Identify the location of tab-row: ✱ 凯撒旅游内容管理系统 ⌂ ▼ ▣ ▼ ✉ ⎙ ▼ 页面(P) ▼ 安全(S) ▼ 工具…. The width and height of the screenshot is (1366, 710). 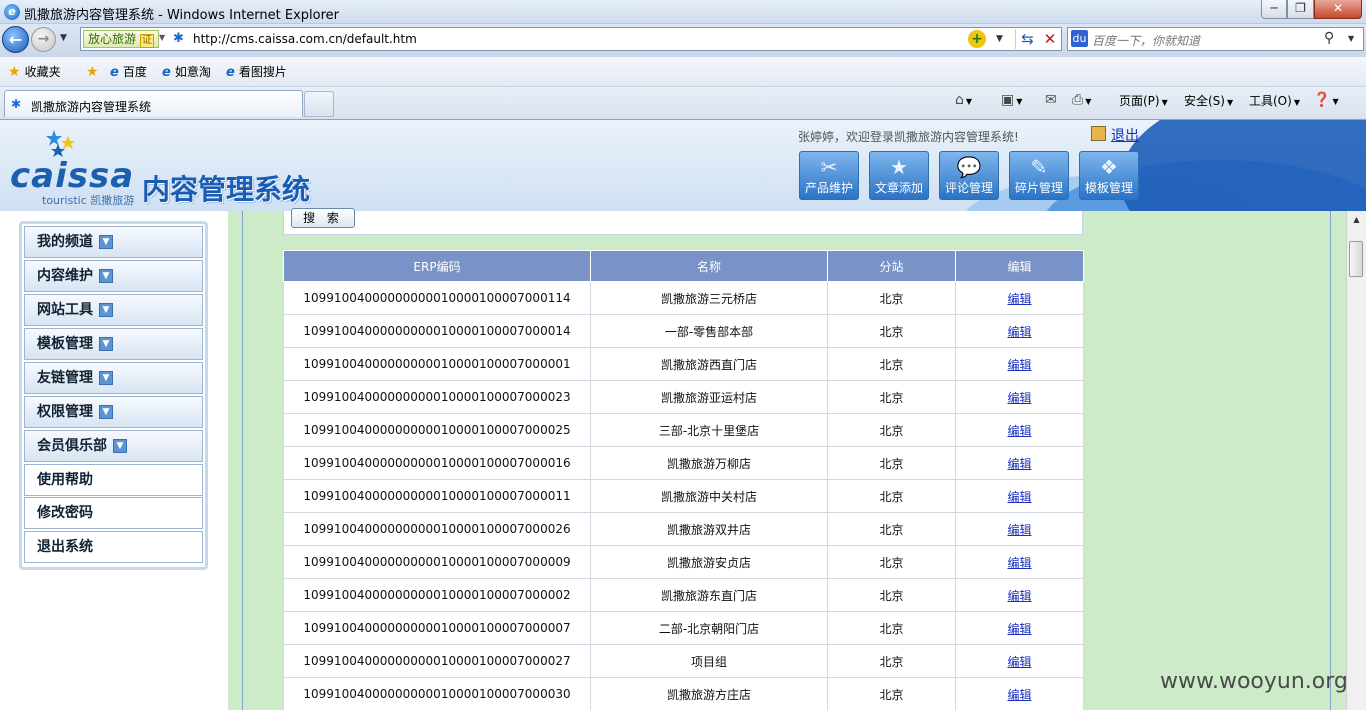
(683, 103).